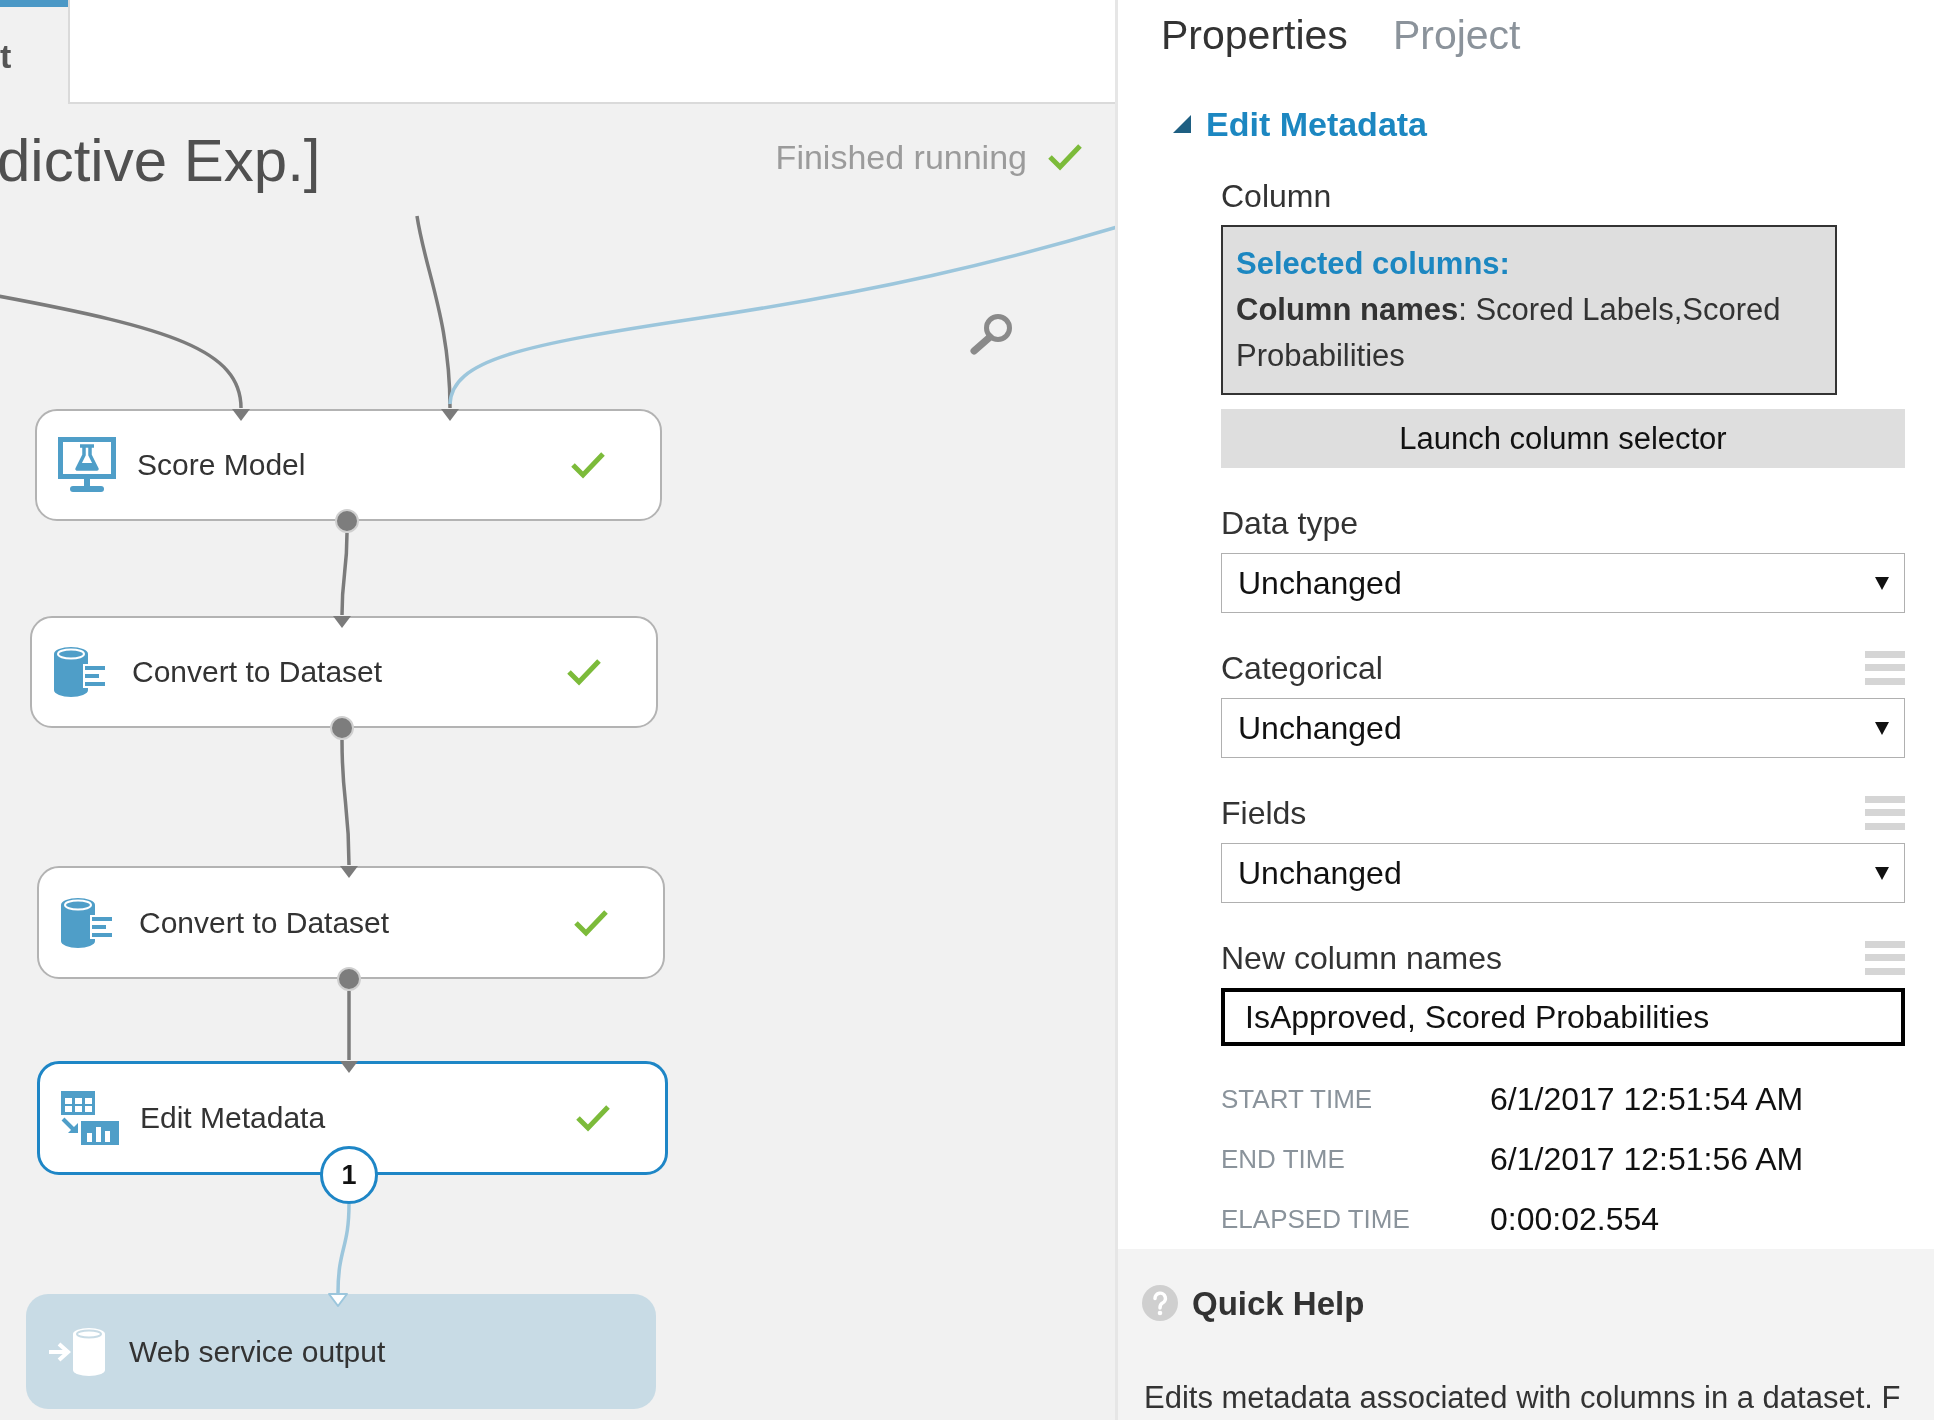 The image size is (1934, 1420). I want to click on info-label: ELAPSED TIME, so click(1316, 1219).